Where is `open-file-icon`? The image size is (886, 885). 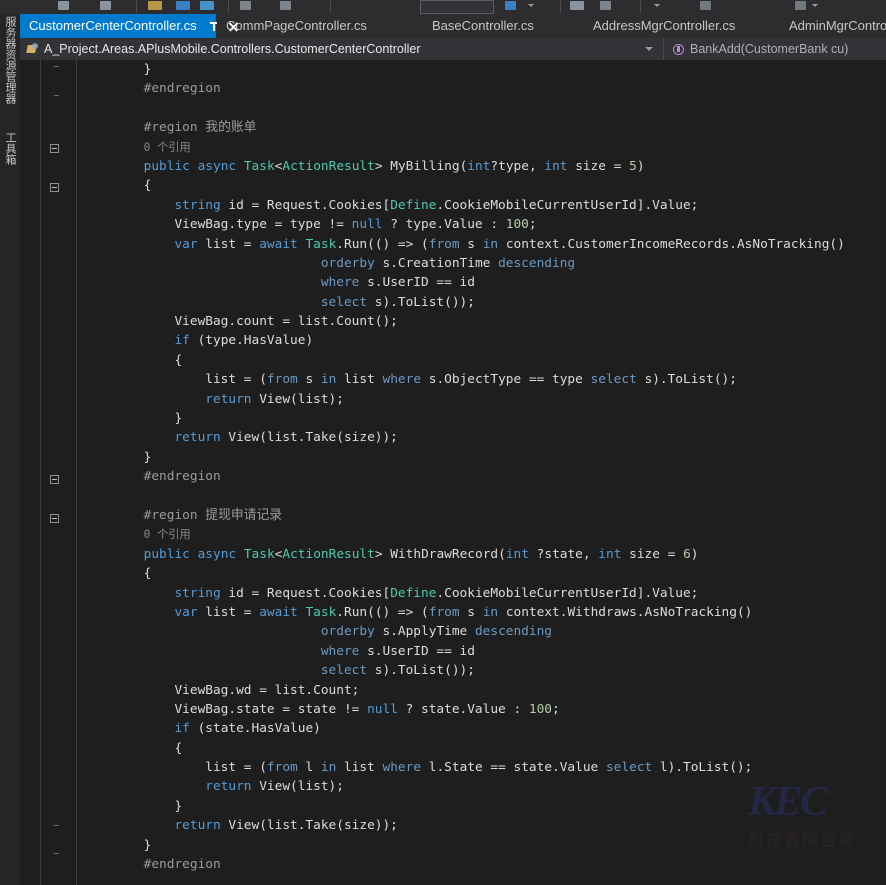
open-file-icon is located at coordinates (207, 5).